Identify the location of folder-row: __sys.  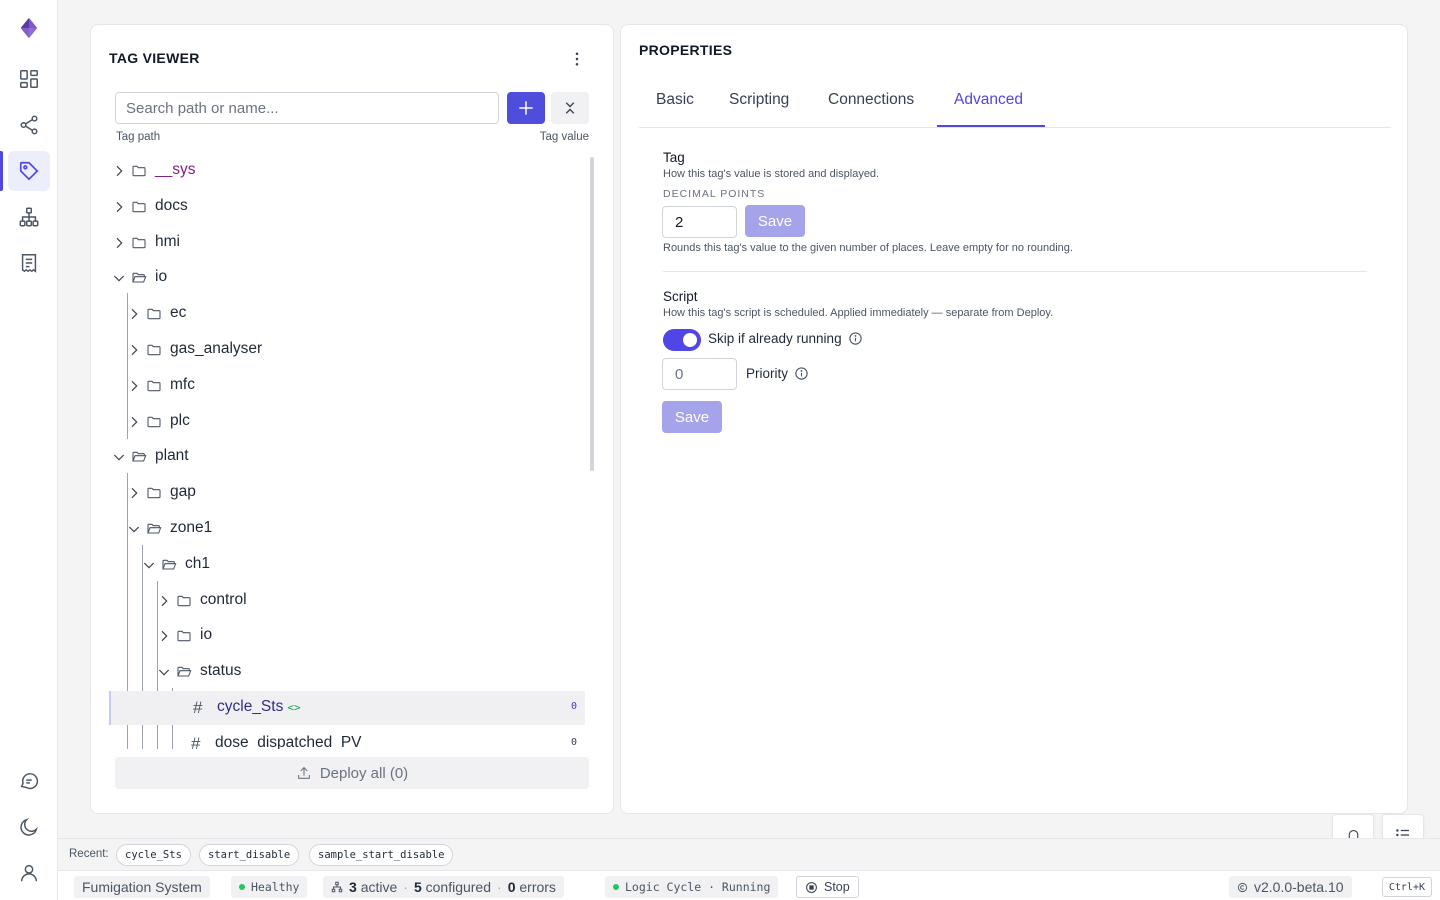
(347, 171).